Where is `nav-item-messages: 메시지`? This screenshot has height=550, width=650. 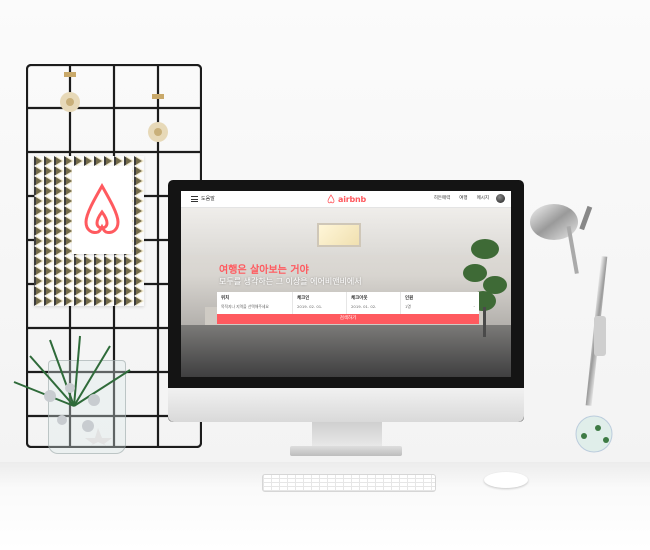 nav-item-messages: 메시지 is located at coordinates (483, 198).